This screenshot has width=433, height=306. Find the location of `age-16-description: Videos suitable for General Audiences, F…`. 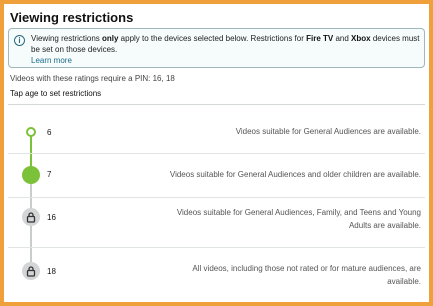

age-16-description: Videos suitable for General Audiences, F… is located at coordinates (298, 219).